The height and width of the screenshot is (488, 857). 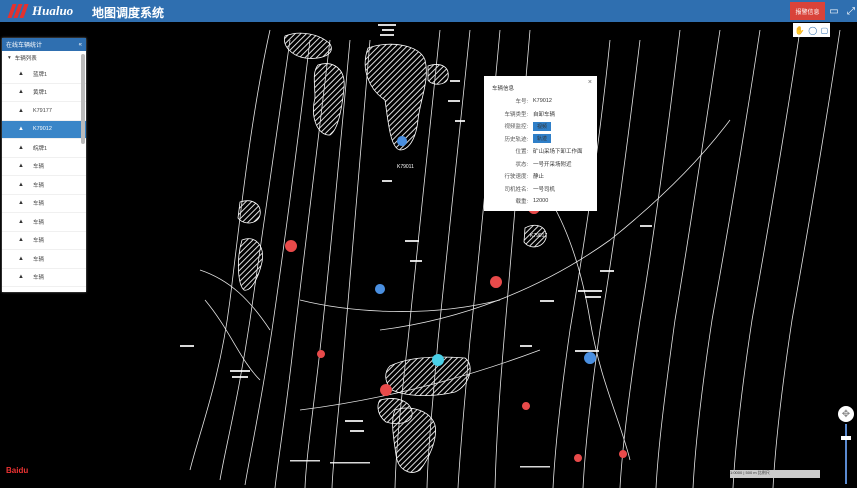 I want to click on pan-hand-icon: ✋, so click(x=800, y=30).